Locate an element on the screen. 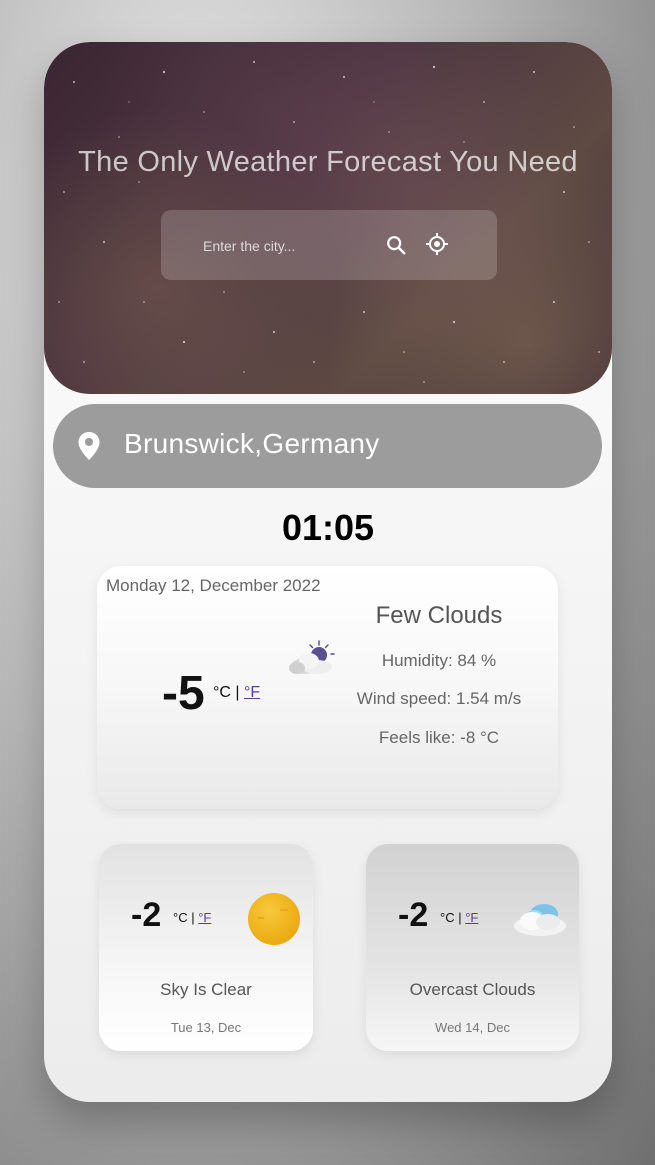  forecast-description: Overcast Clouds is located at coordinates (472, 989).